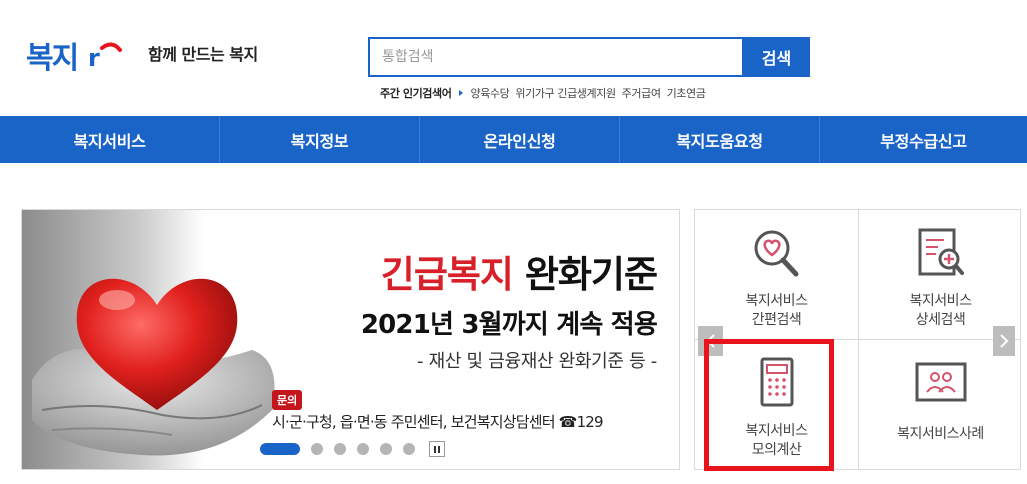 The width and height of the screenshot is (1027, 484). I want to click on next-arrow-button, so click(1004, 341).